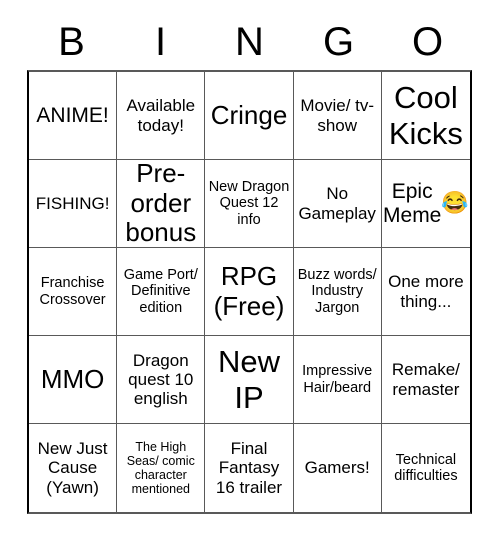  I want to click on bingo-cell: Pre-order bonus, so click(161, 204).